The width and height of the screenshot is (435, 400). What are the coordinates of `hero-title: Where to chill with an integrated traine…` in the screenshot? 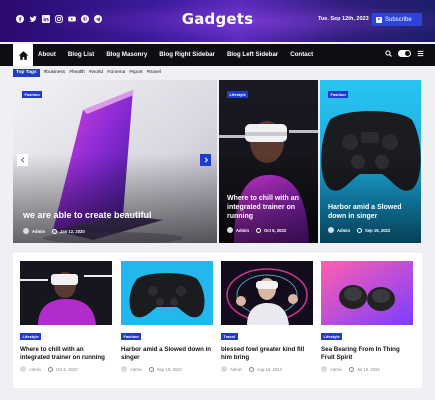 It's located at (271, 208).